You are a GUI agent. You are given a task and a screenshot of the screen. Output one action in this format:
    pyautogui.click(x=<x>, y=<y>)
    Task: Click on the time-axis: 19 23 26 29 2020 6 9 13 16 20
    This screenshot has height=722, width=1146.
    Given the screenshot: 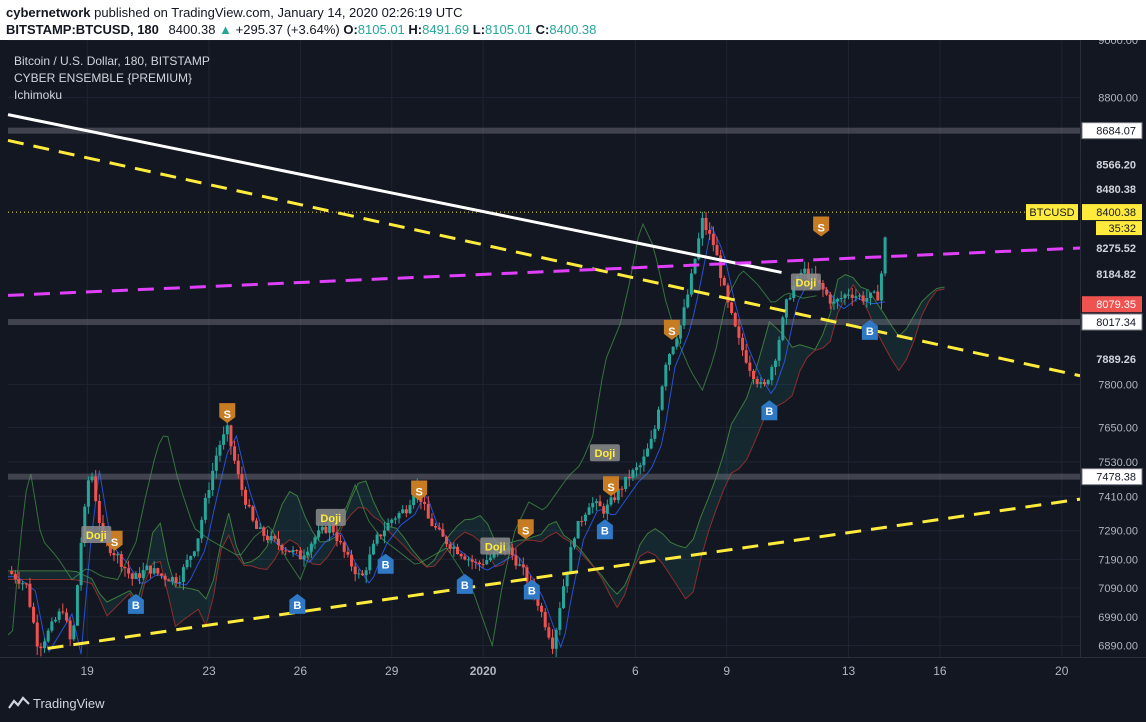 What is the action you would take?
    pyautogui.click(x=573, y=672)
    